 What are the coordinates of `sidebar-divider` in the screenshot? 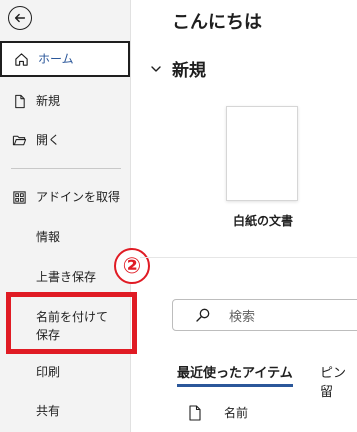 It's located at (66, 168).